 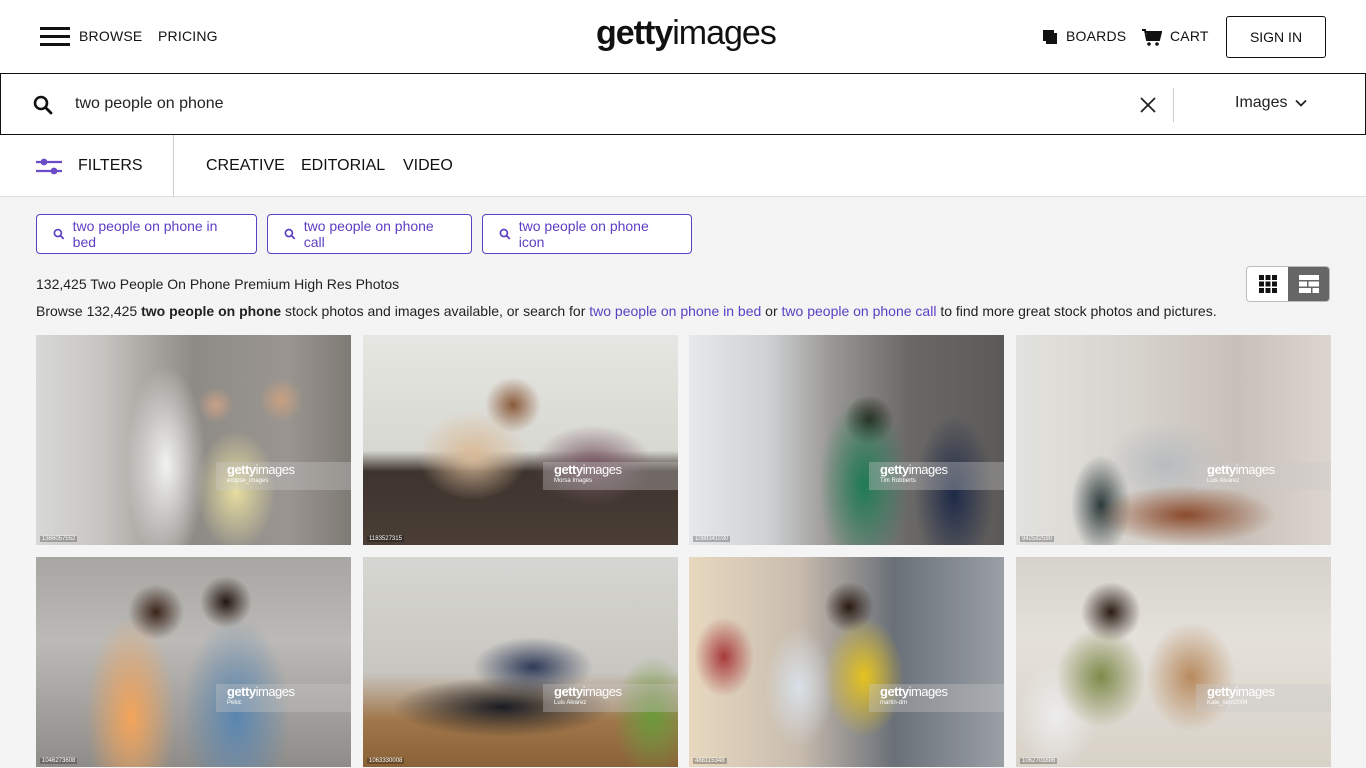 I want to click on filters-label: FILTERS, so click(x=110, y=165).